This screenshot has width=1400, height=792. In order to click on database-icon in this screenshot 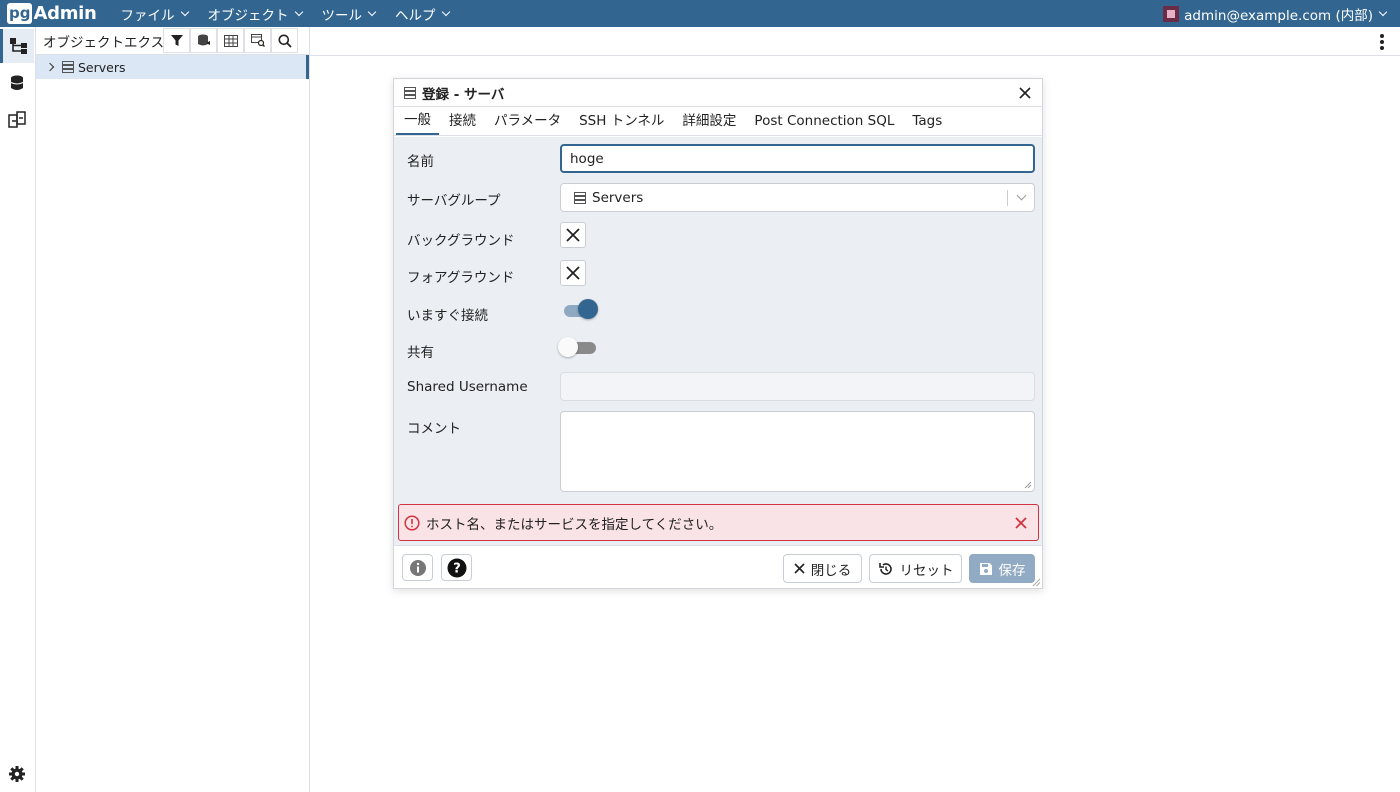, I will do `click(17, 83)`.